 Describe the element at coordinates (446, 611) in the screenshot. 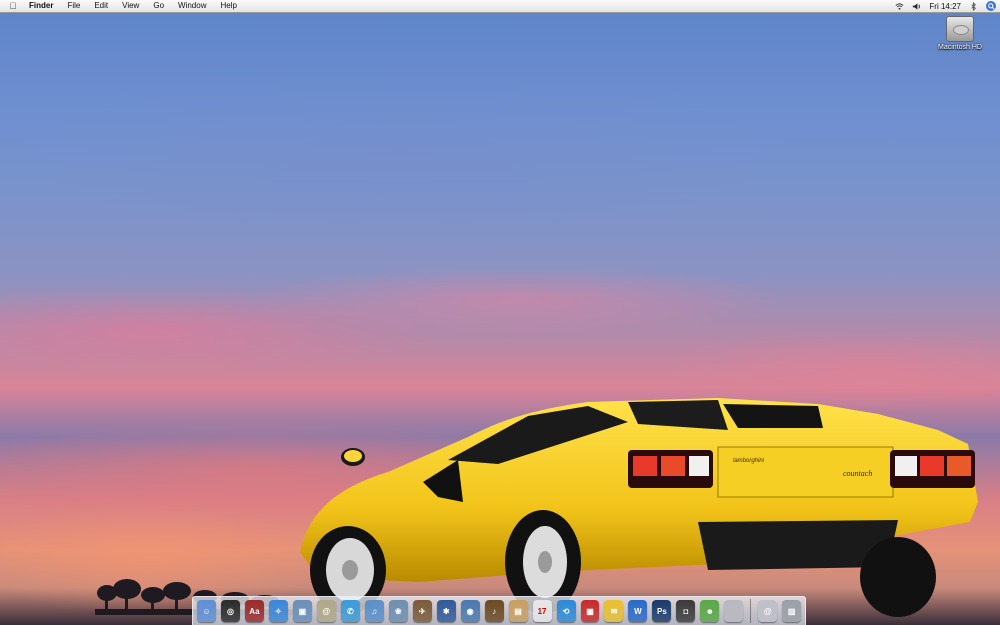

I see `dock-imovie-icon: ✱` at that location.